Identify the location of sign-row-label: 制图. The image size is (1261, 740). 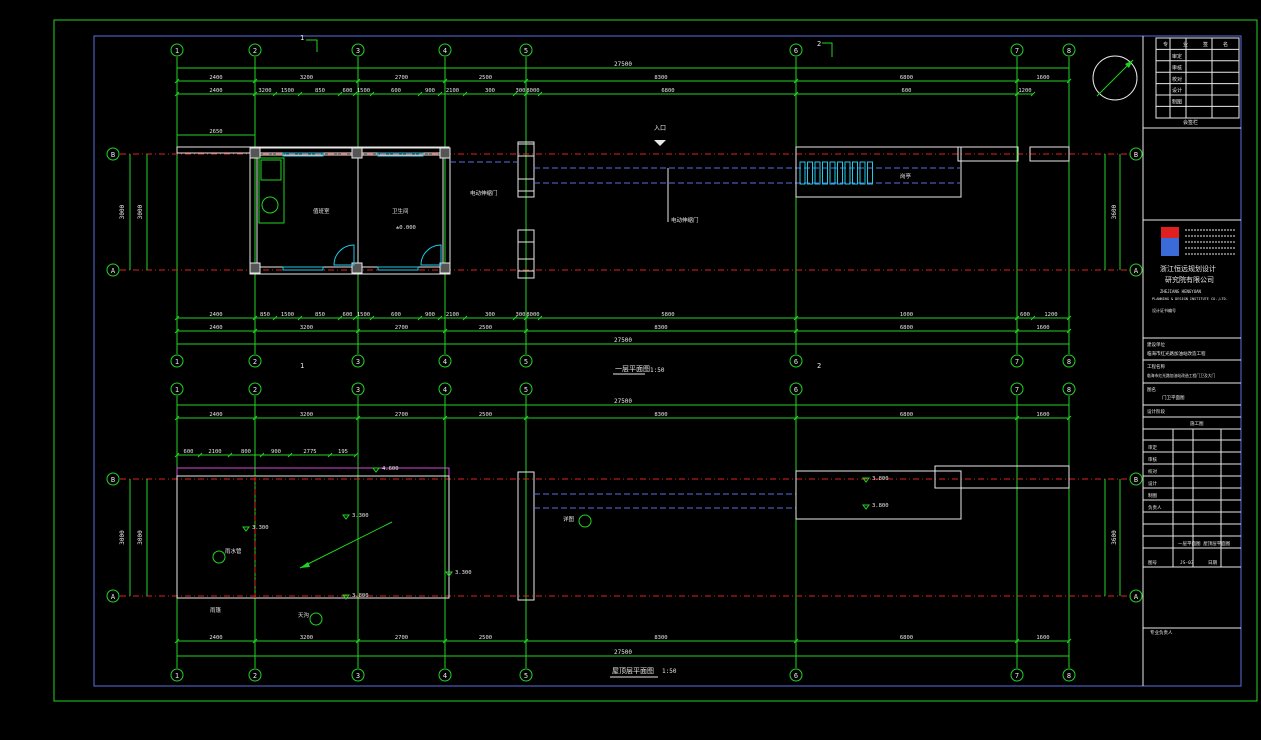
(1177, 102).